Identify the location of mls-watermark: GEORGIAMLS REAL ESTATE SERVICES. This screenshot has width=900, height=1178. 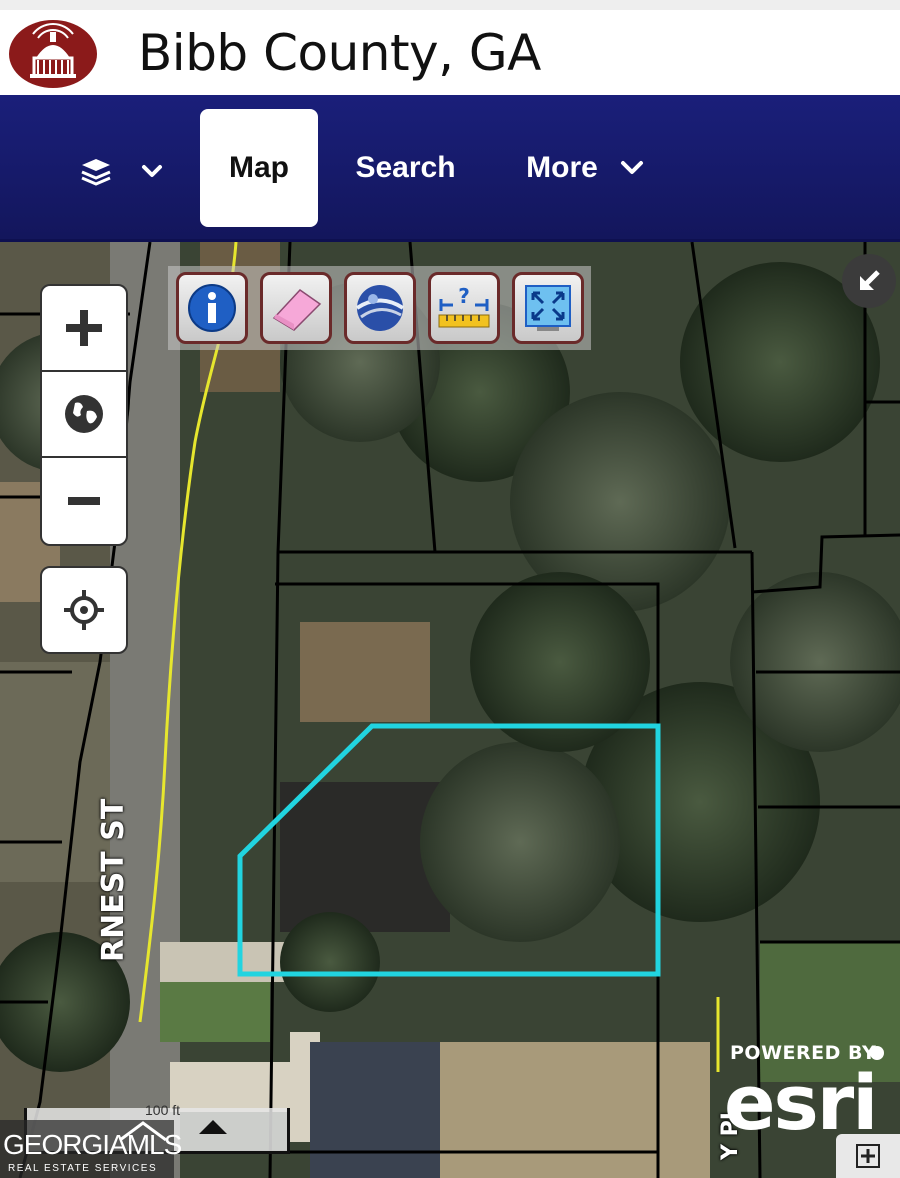
(91, 1149).